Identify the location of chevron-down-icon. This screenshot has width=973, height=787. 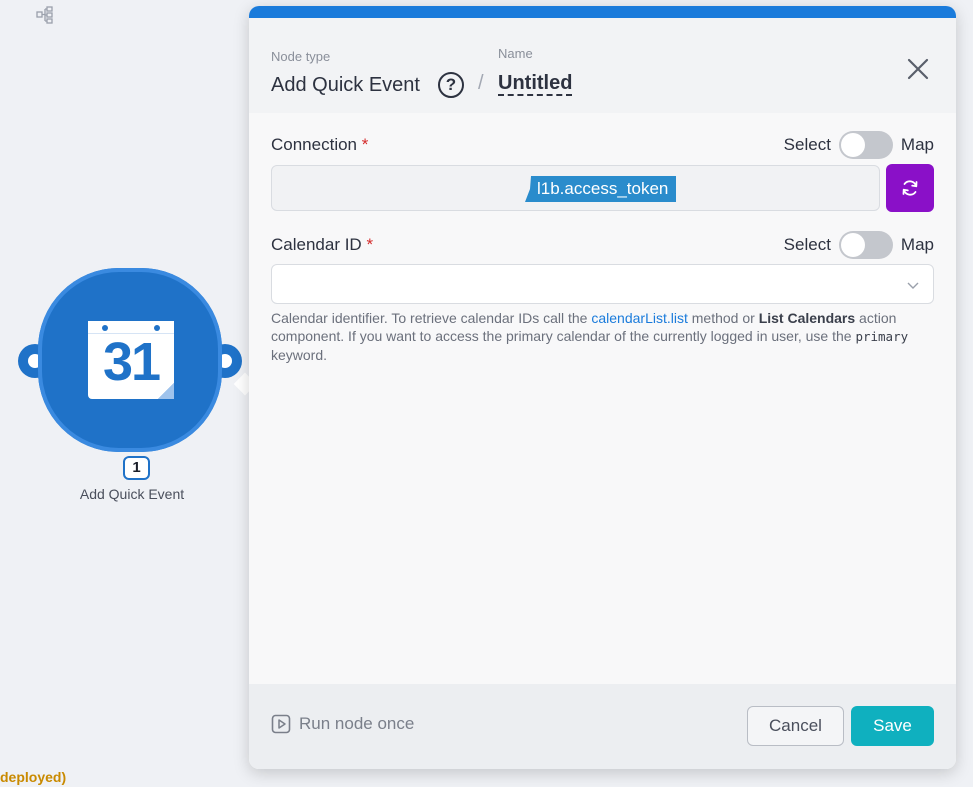
(913, 285).